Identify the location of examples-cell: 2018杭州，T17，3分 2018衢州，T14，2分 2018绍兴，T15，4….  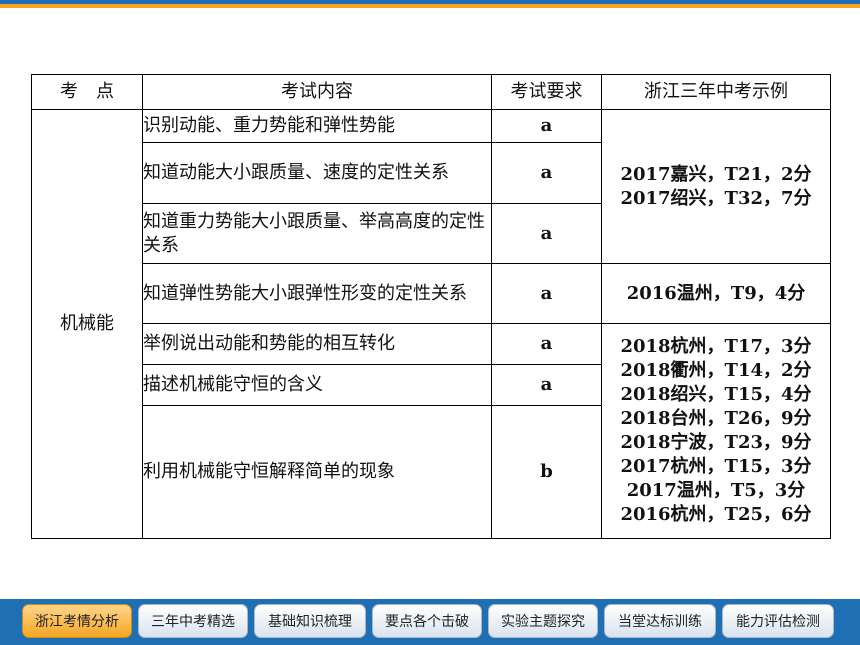
(716, 431).